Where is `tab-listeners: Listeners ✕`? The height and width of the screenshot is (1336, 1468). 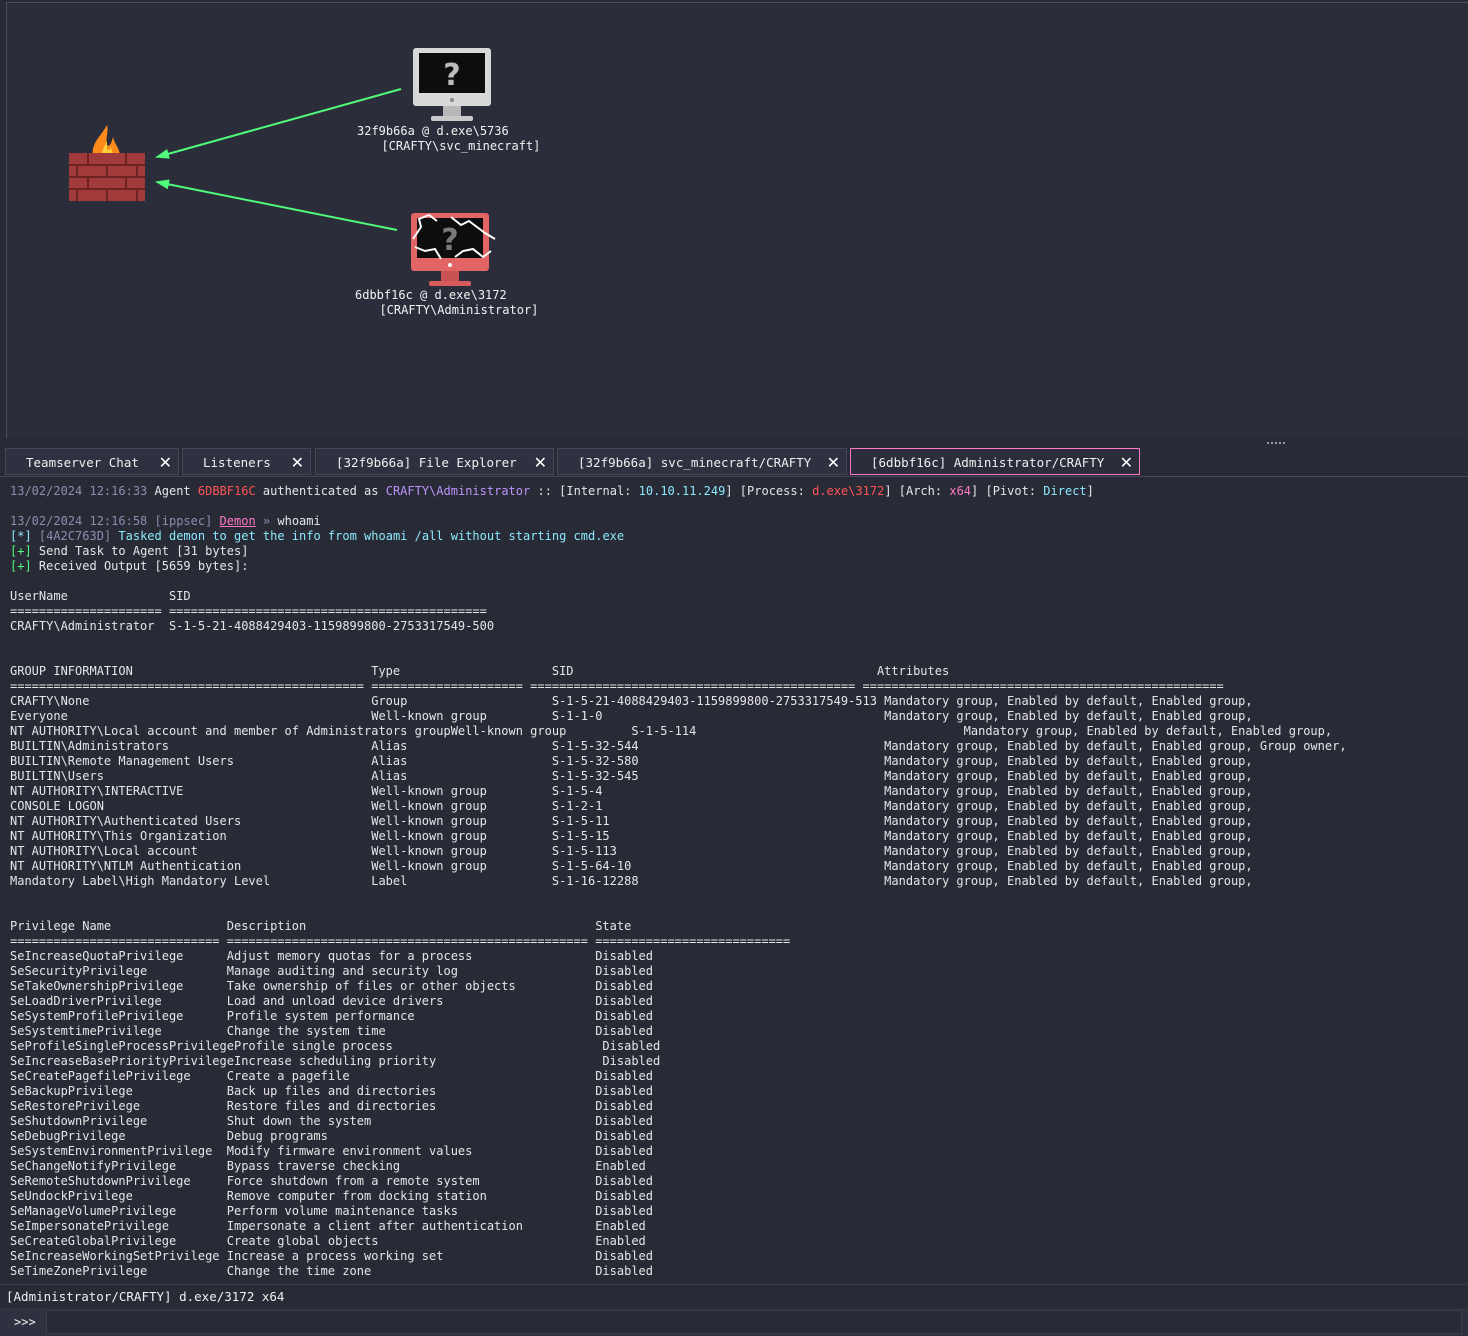 tab-listeners: Listeners ✕ is located at coordinates (246, 461).